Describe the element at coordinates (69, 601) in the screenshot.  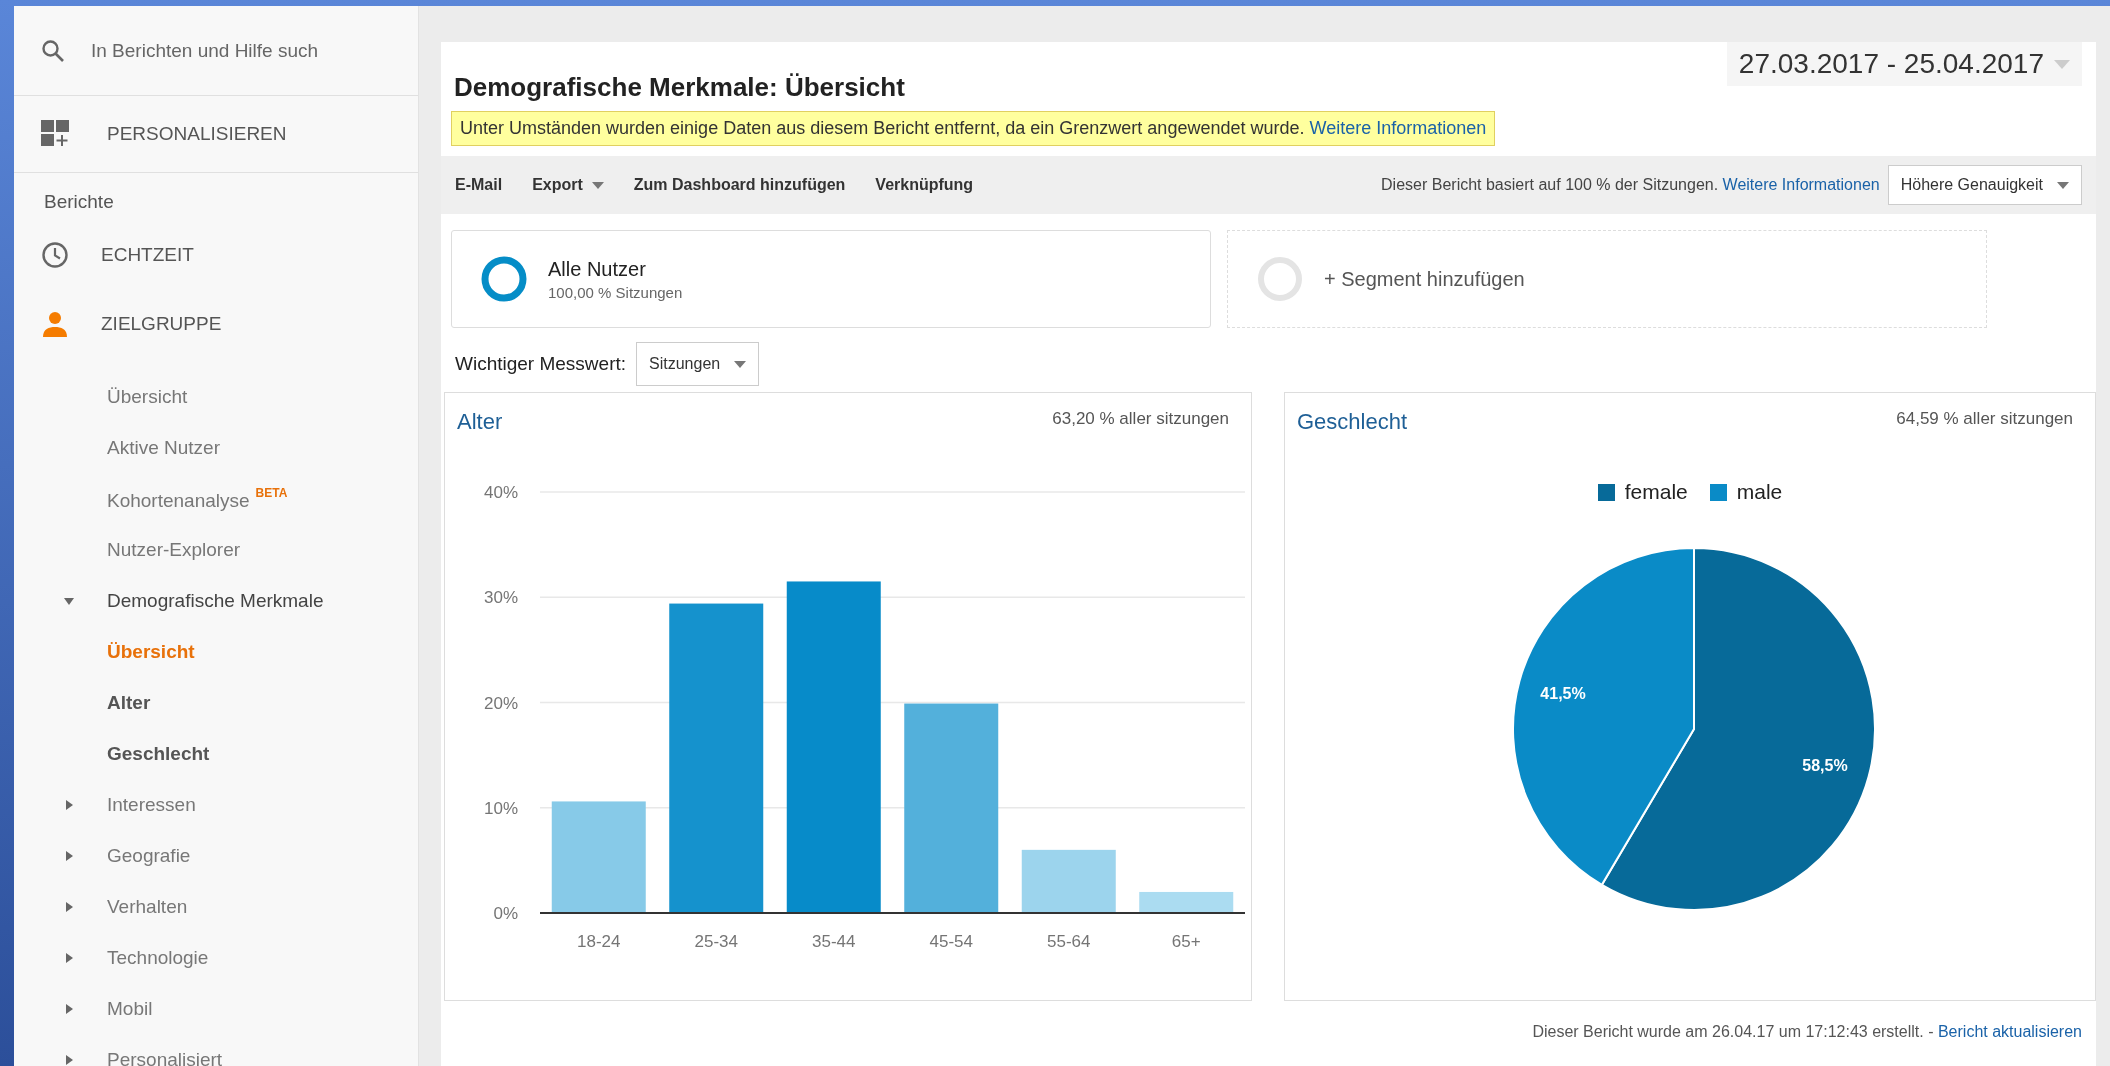
I see `expanded-arrow-icon` at that location.